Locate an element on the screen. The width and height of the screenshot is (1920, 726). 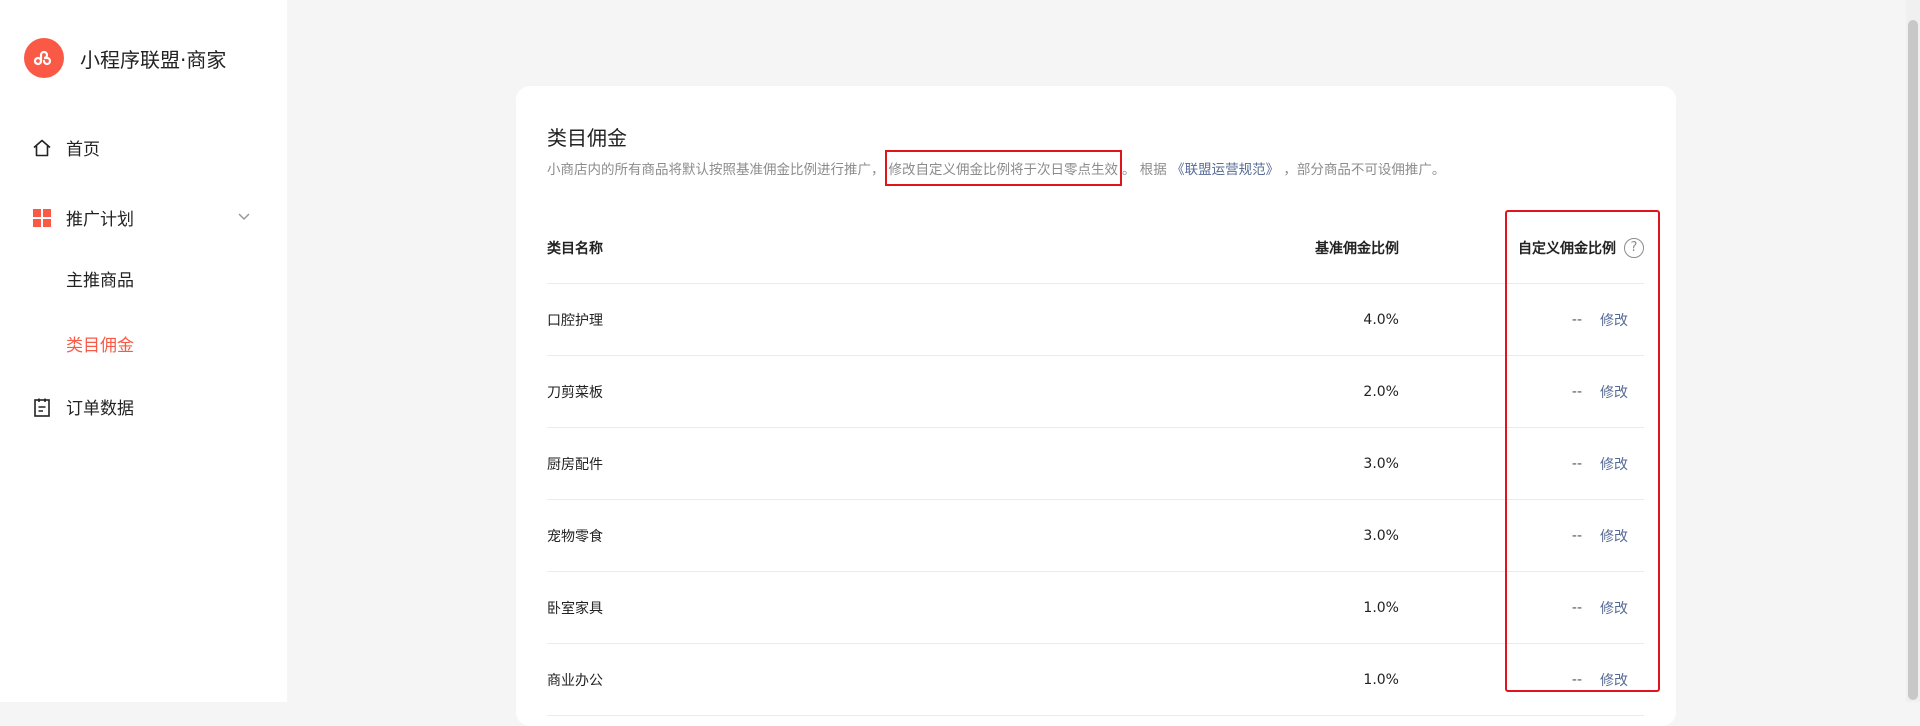
category-name: 商业办公 is located at coordinates (575, 680).